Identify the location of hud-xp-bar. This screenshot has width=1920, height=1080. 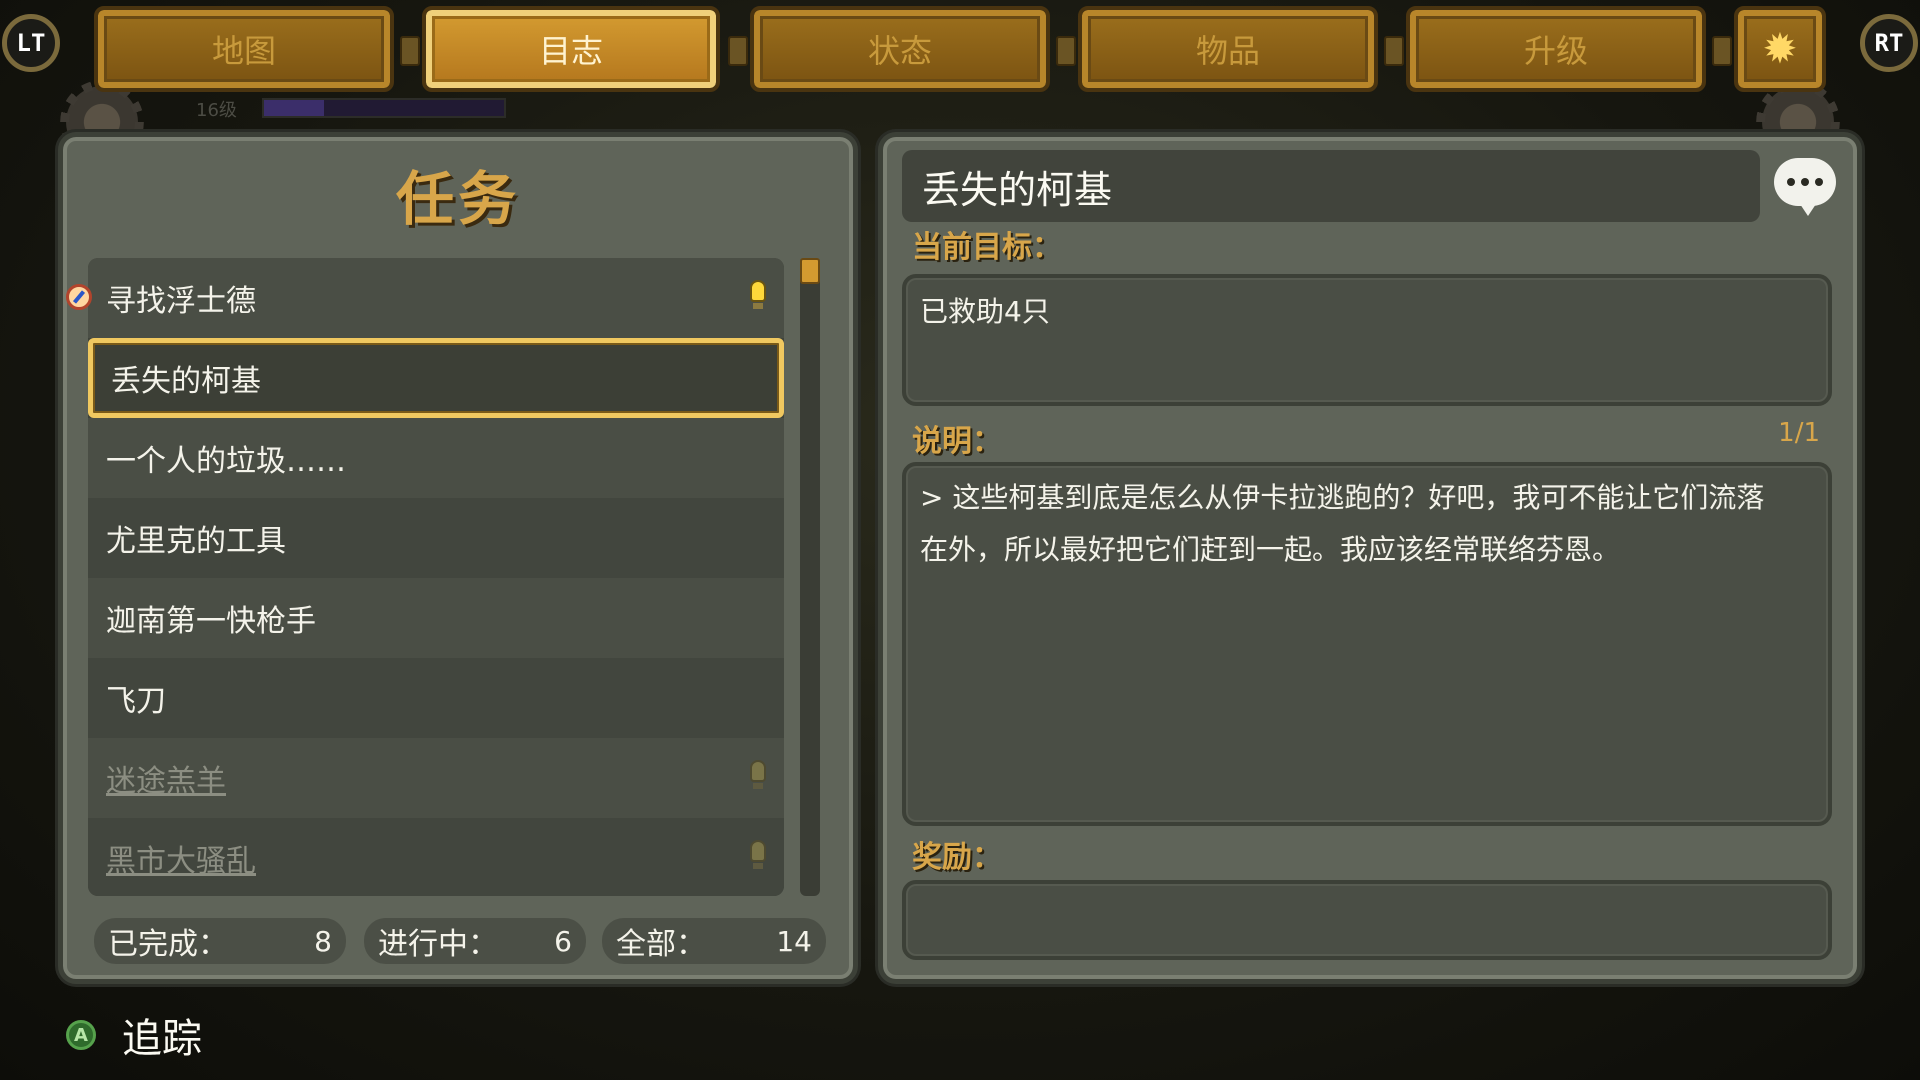
(384, 108).